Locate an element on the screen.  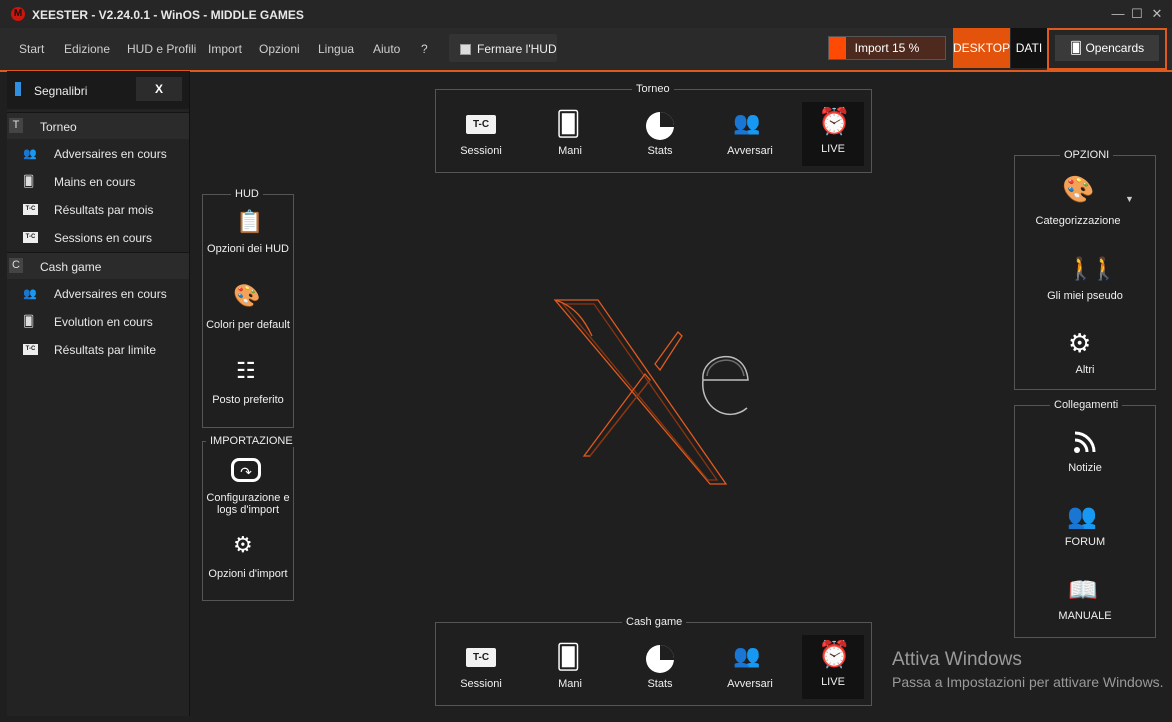
sidebar-item-sessions: T-C Sessions en cours is located at coordinates (98, 237).